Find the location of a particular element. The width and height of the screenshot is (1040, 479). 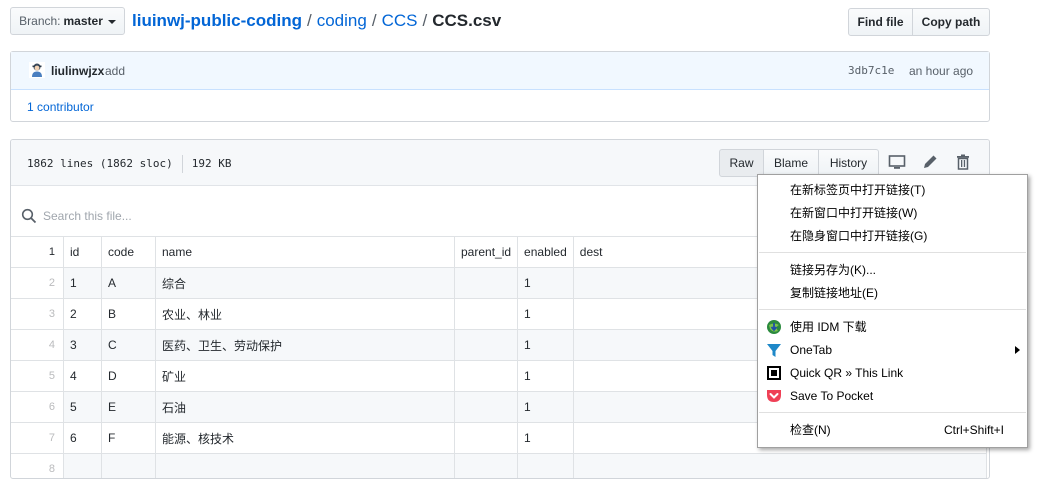

commit-time: an hour ago is located at coordinates (941, 71).